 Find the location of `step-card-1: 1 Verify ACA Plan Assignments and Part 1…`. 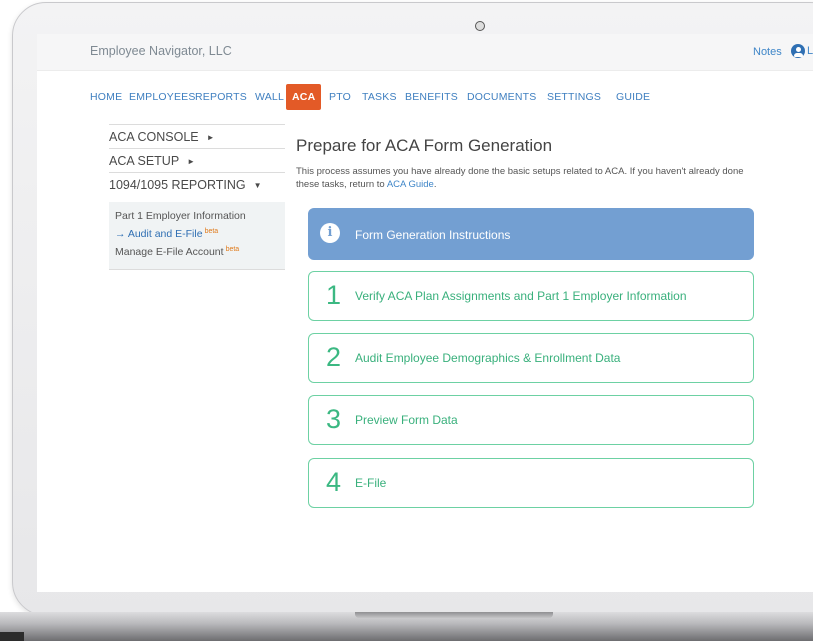

step-card-1: 1 Verify ACA Plan Assignments and Part 1… is located at coordinates (531, 296).